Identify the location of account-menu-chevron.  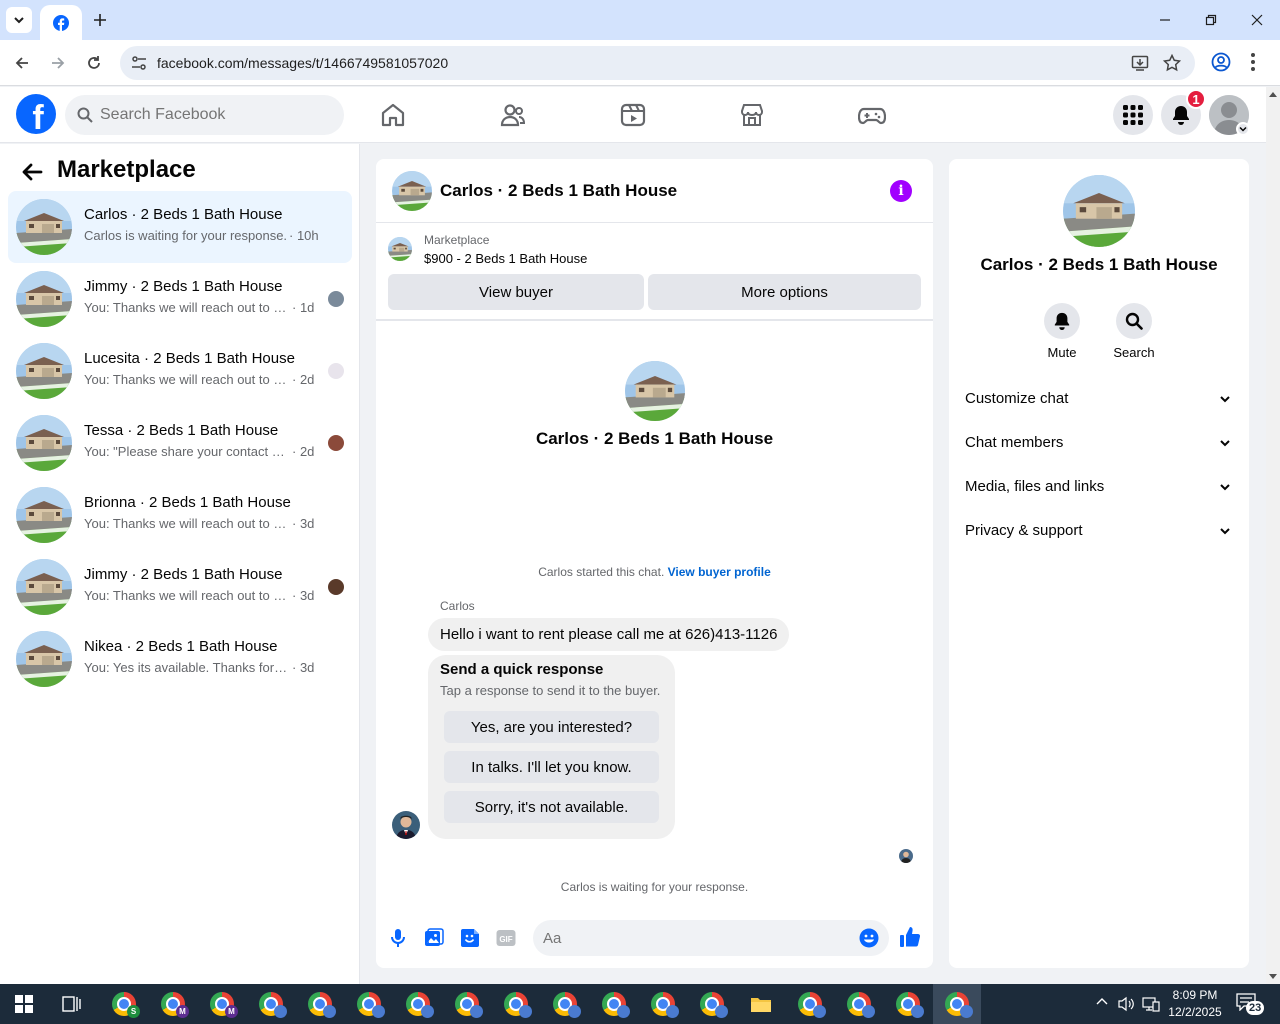
(1243, 129).